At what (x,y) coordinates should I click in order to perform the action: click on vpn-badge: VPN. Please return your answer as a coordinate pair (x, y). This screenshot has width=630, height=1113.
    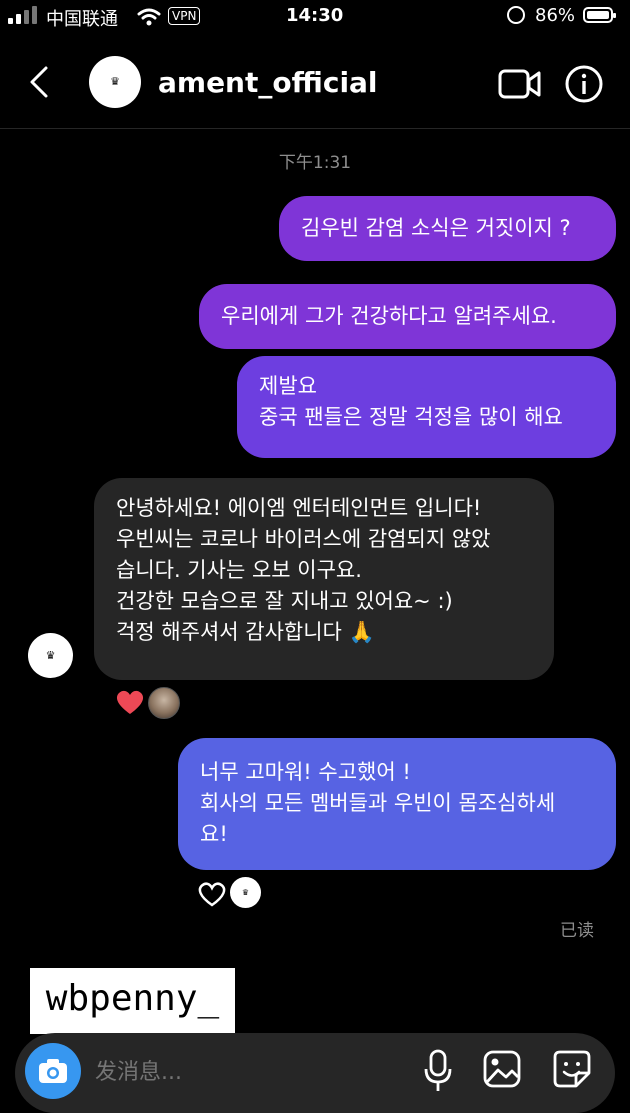
    Looking at the image, I should click on (184, 16).